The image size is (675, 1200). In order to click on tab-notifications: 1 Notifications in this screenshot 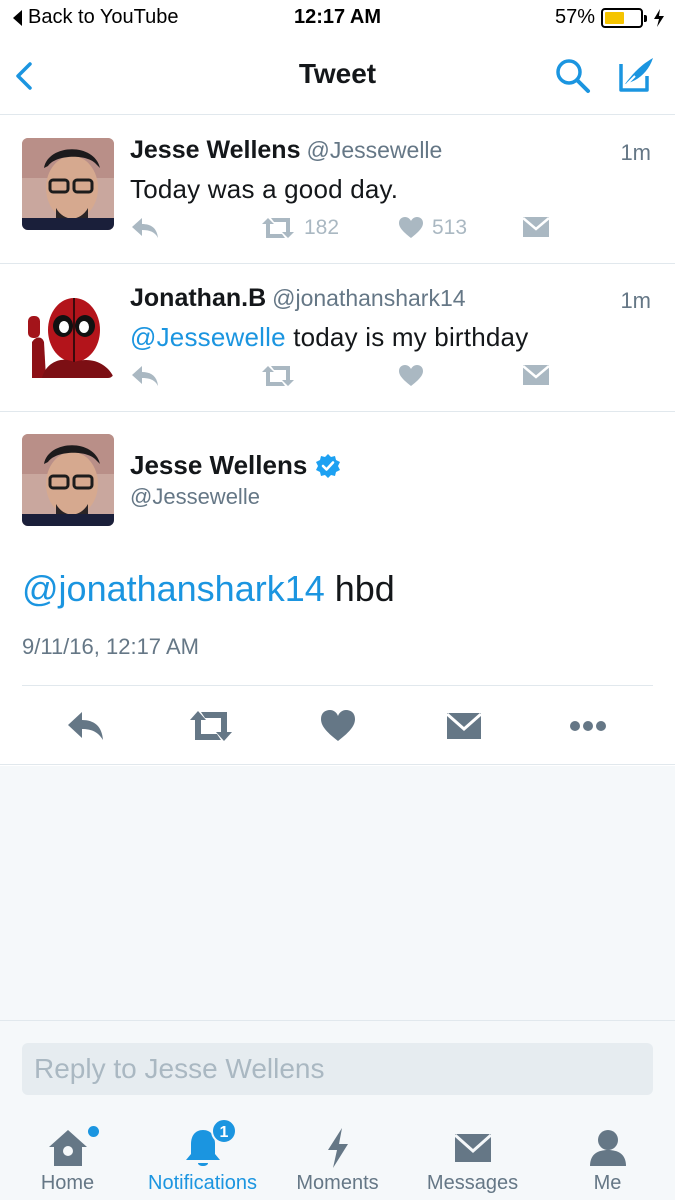, I will do `click(202, 1150)`.